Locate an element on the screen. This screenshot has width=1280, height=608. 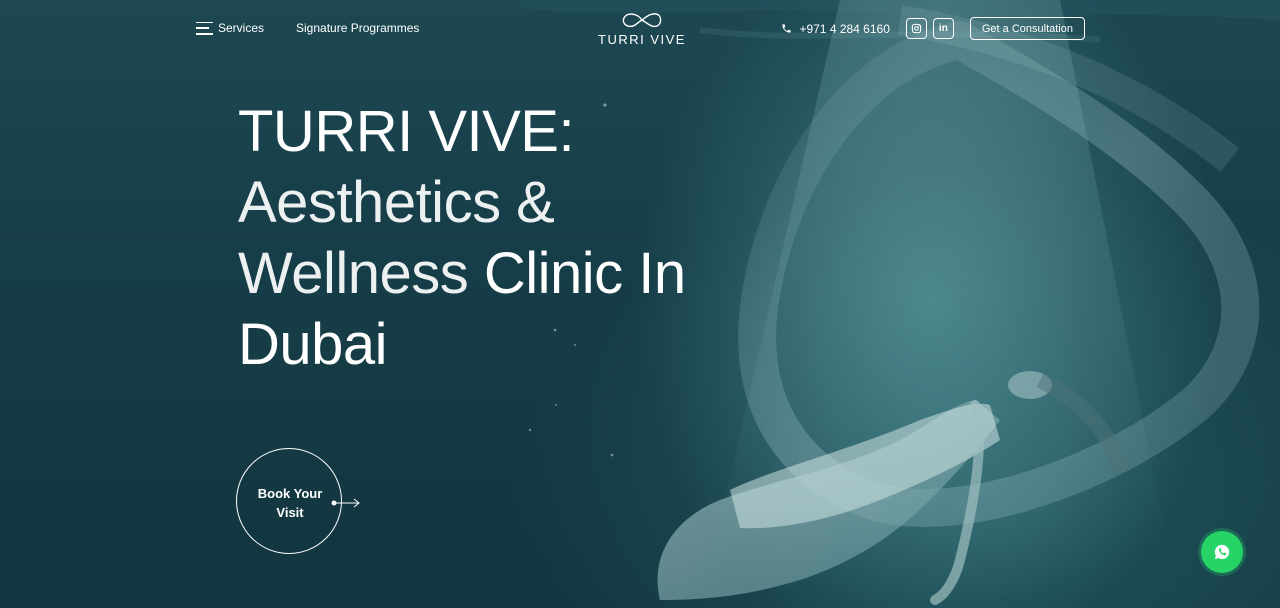
hero-title-line1: TURRI VIVE: is located at coordinates (406, 131).